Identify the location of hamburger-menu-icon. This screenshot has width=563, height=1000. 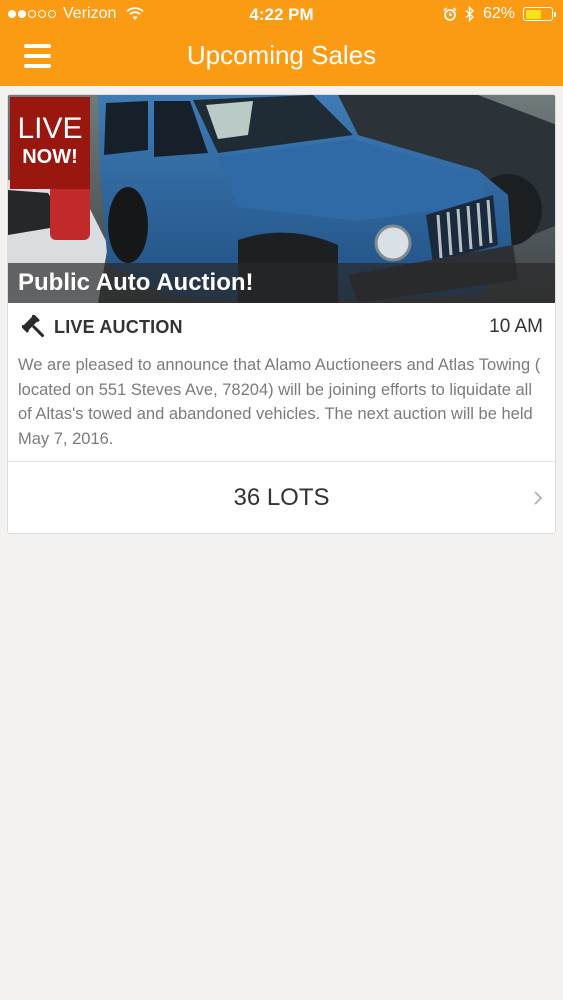
(37, 56).